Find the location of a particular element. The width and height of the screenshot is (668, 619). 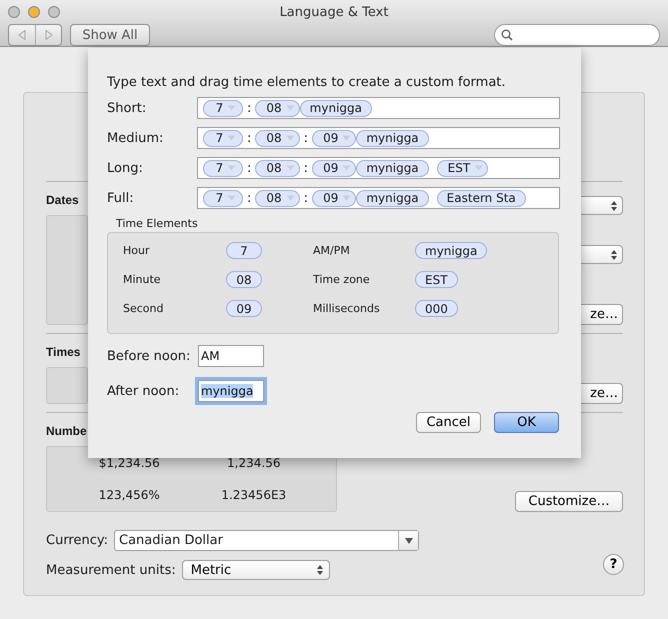

field-label: Before noon: is located at coordinates (149, 356).